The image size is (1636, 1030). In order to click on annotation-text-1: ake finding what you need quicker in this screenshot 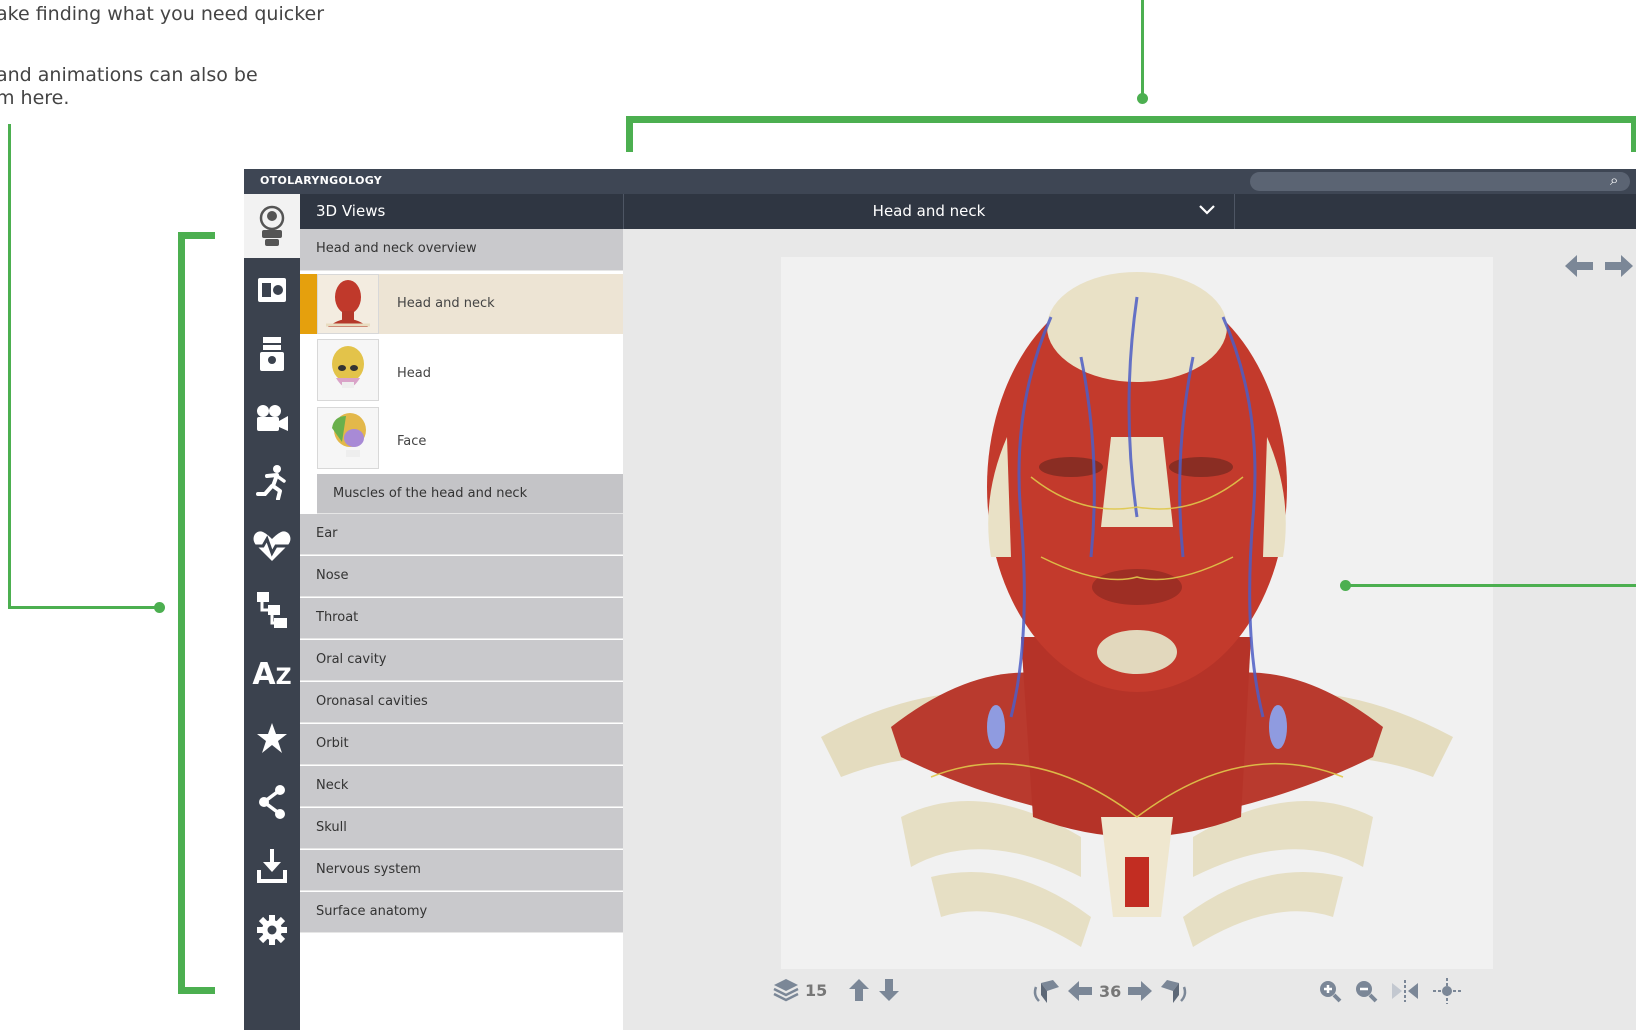, I will do `click(162, 14)`.